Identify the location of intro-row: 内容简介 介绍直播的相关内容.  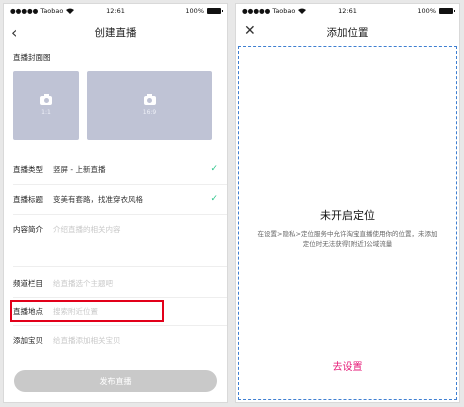
(115, 229).